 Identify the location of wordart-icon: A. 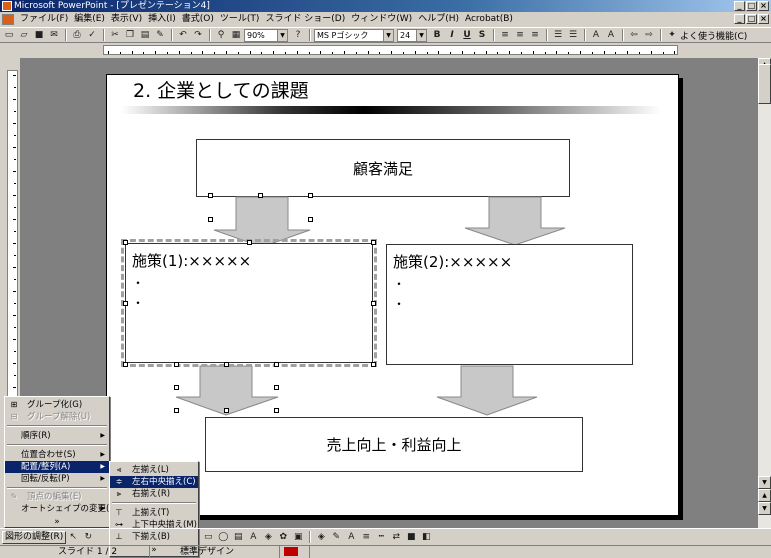
(253, 537).